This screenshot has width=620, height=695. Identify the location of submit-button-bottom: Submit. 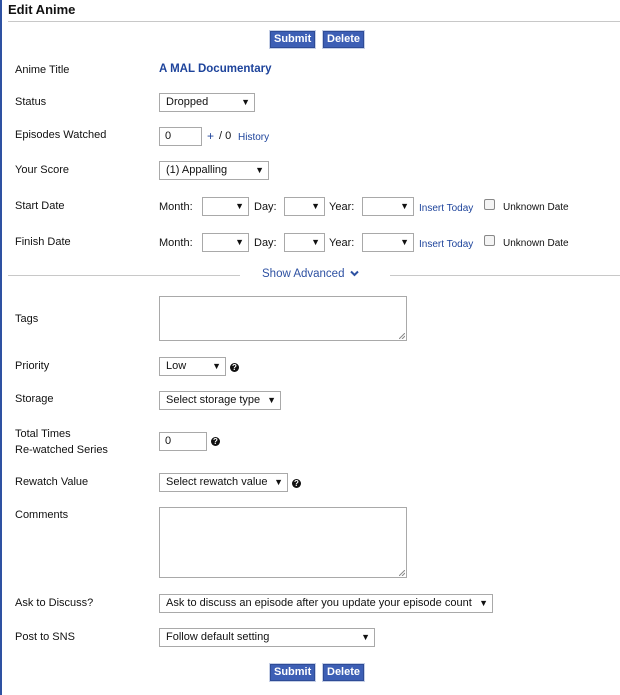
(293, 672).